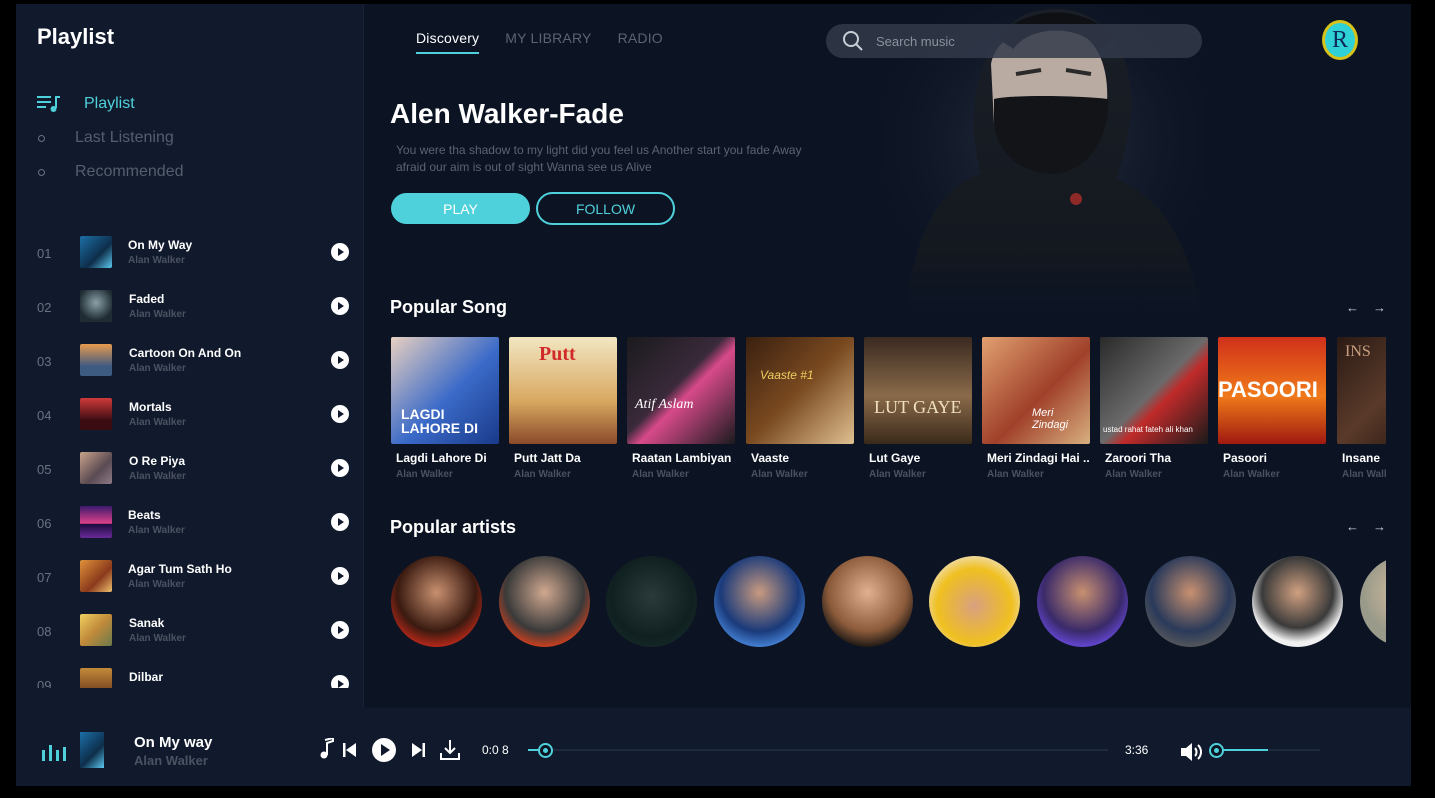 Image resolution: width=1435 pixels, height=798 pixels. I want to click on volume-handle, so click(1216, 750).